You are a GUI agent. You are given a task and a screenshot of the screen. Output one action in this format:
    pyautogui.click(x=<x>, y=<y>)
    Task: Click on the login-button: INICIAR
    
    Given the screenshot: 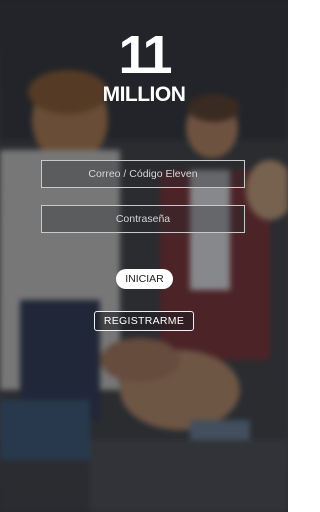 What is the action you would take?
    pyautogui.click(x=144, y=279)
    